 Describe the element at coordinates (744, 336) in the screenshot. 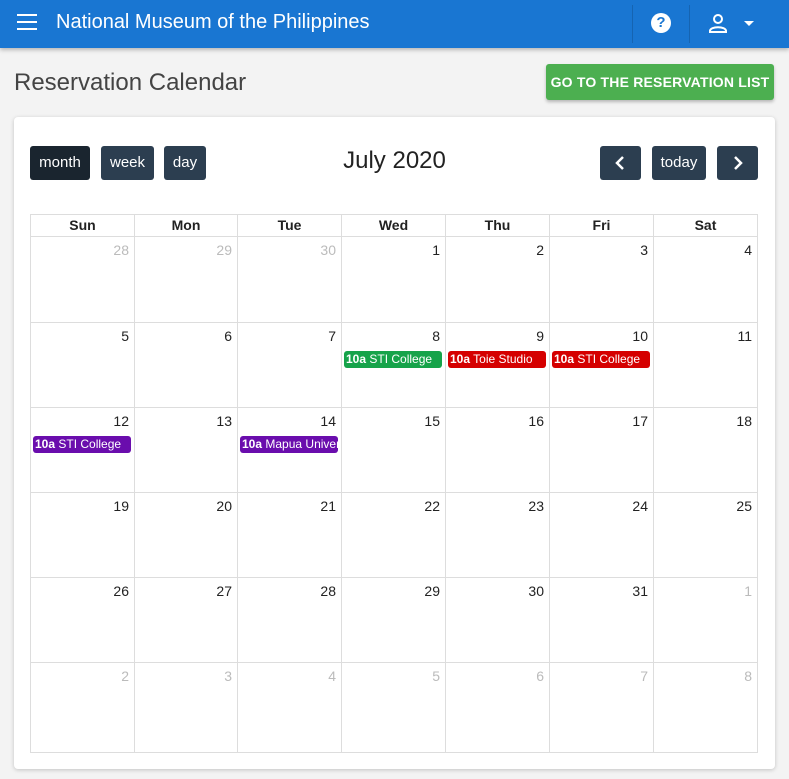

I see `day-number: 11` at that location.